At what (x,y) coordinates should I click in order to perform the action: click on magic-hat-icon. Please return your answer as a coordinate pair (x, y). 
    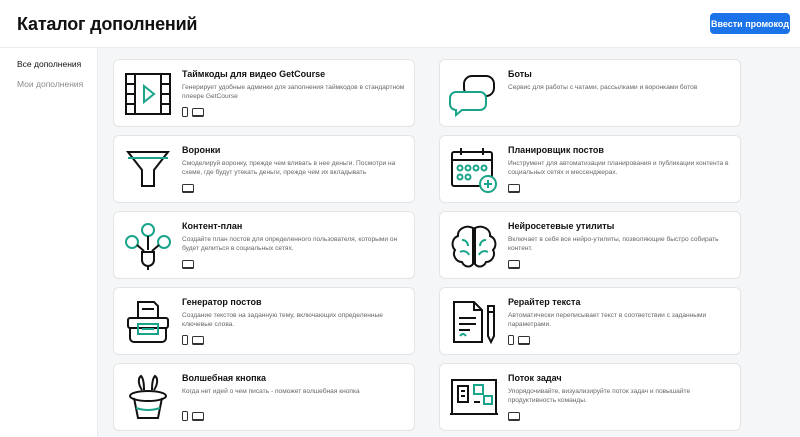
    Looking at the image, I should click on (148, 398).